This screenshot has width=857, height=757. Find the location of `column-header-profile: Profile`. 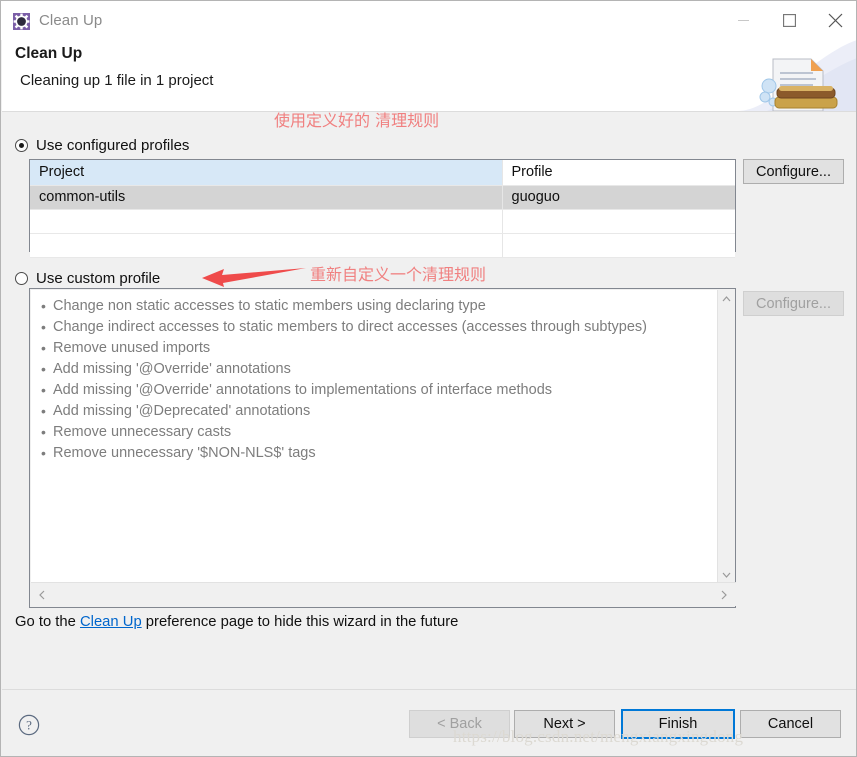

column-header-profile: Profile is located at coordinates (618, 173).